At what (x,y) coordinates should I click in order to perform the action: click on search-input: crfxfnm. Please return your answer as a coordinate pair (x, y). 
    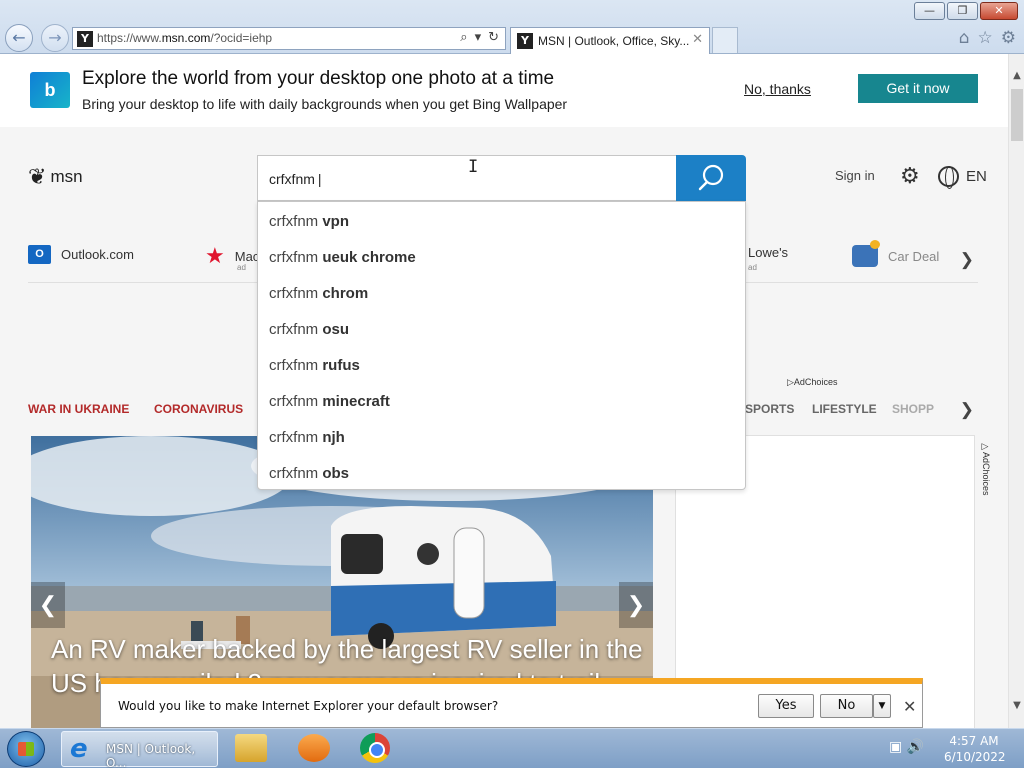
    Looking at the image, I should click on (467, 178).